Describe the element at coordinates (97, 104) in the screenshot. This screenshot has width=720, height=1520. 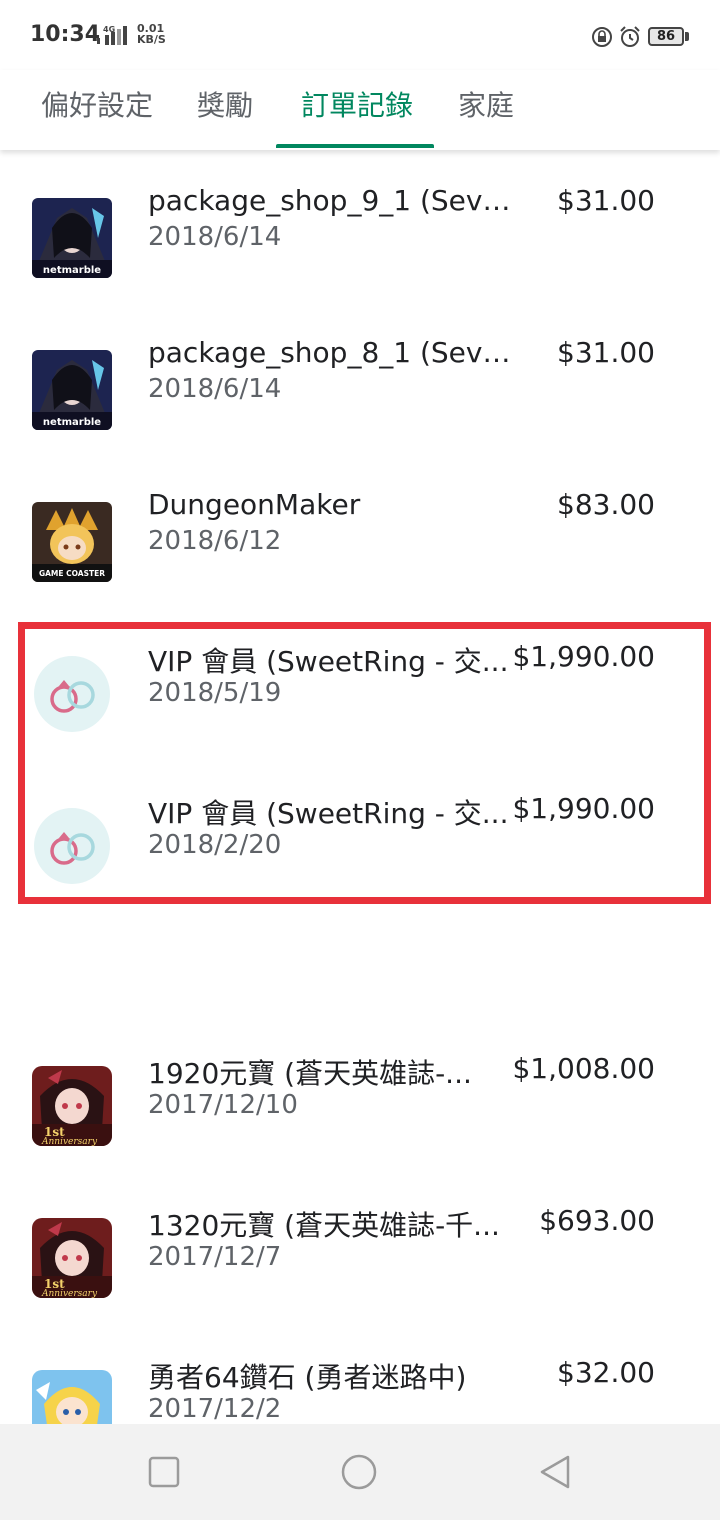
I see `tab-preferences: 偏好設定` at that location.